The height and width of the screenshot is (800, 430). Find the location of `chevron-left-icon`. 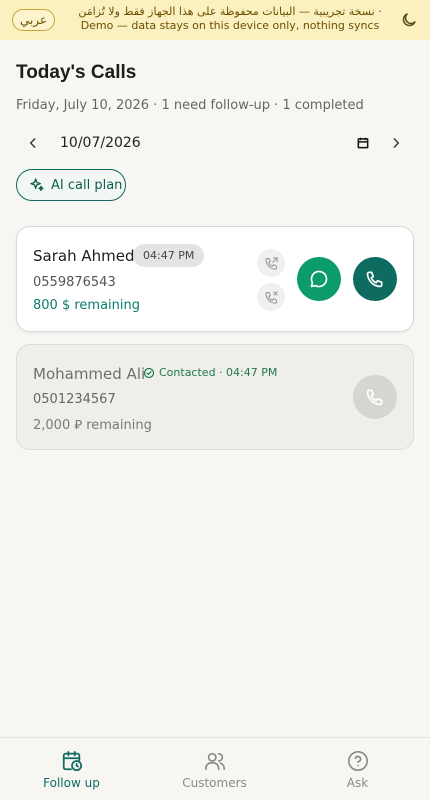

chevron-left-icon is located at coordinates (32, 143).